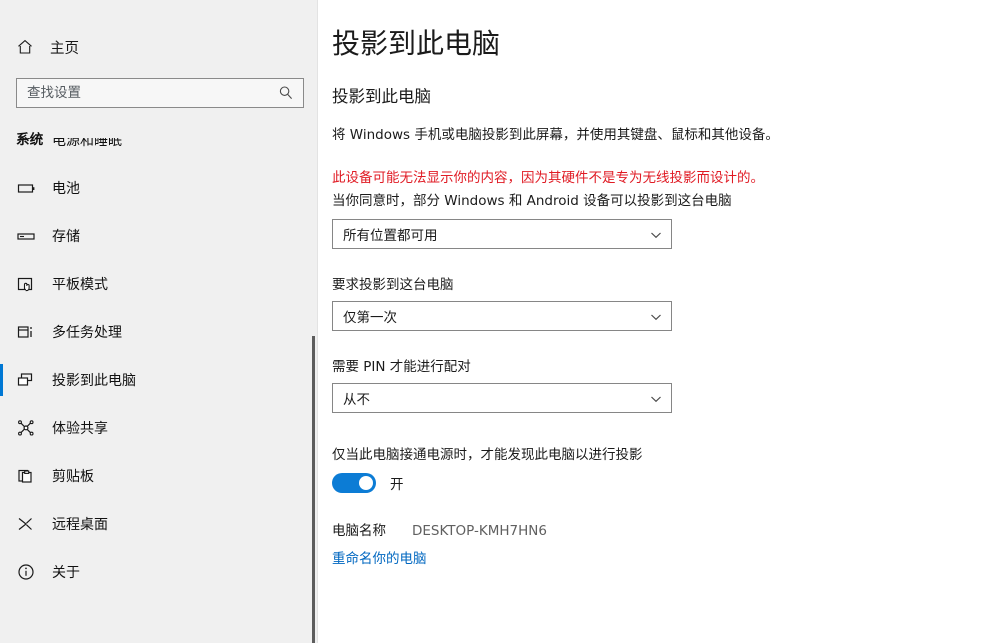 The height and width of the screenshot is (643, 992). Describe the element at coordinates (158, 151) in the screenshot. I see `sidebar-item-power-sleep: 电源和睡眠` at that location.